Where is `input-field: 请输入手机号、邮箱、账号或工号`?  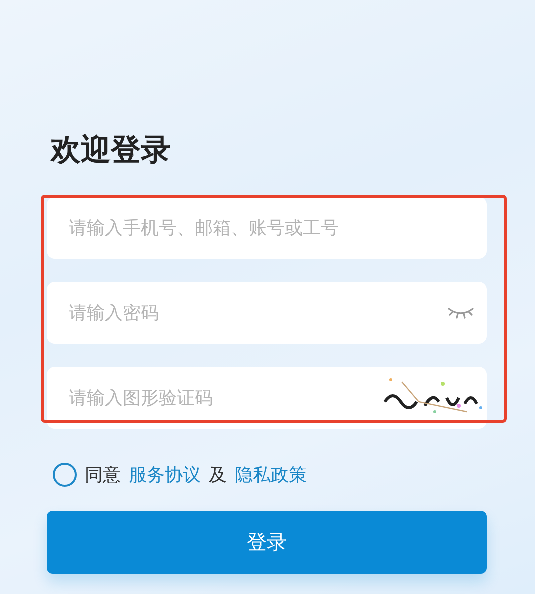
input-field: 请输入手机号、邮箱、账号或工号 is located at coordinates (267, 228).